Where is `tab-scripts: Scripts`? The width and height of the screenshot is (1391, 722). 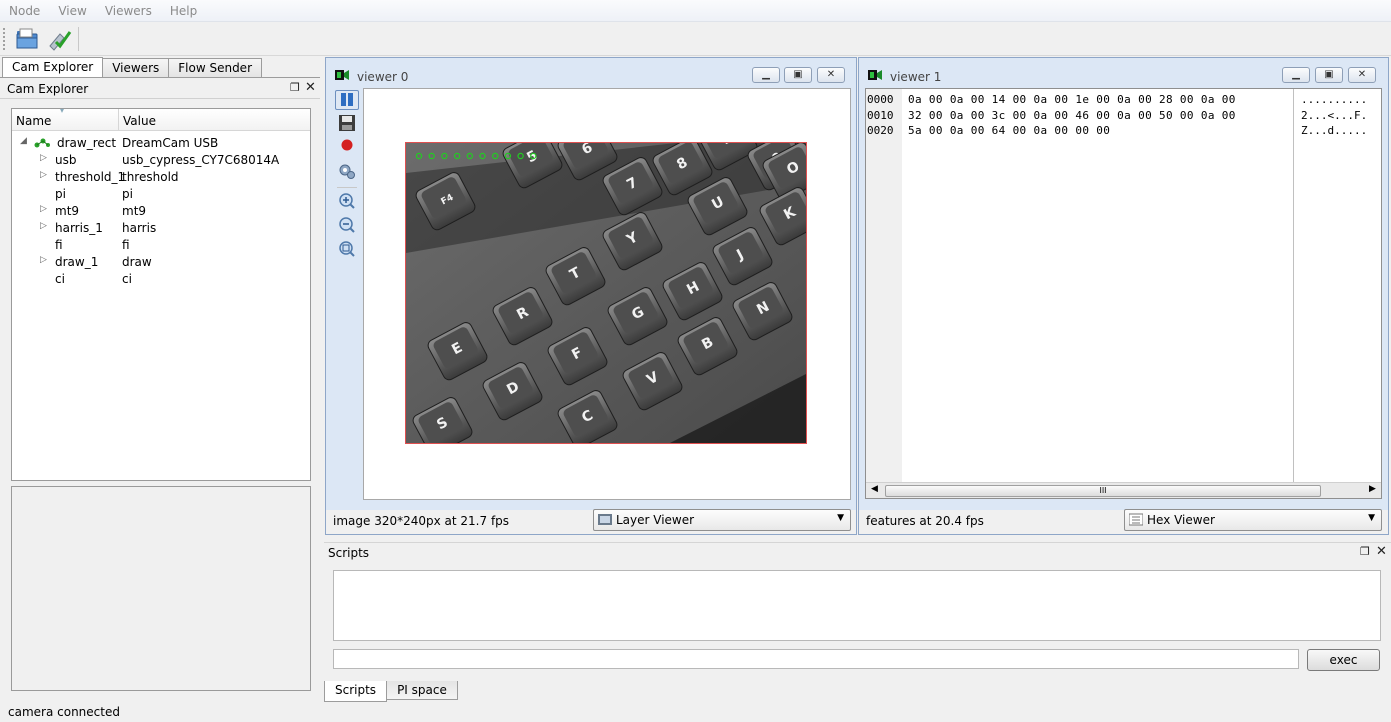
tab-scripts: Scripts is located at coordinates (356, 691).